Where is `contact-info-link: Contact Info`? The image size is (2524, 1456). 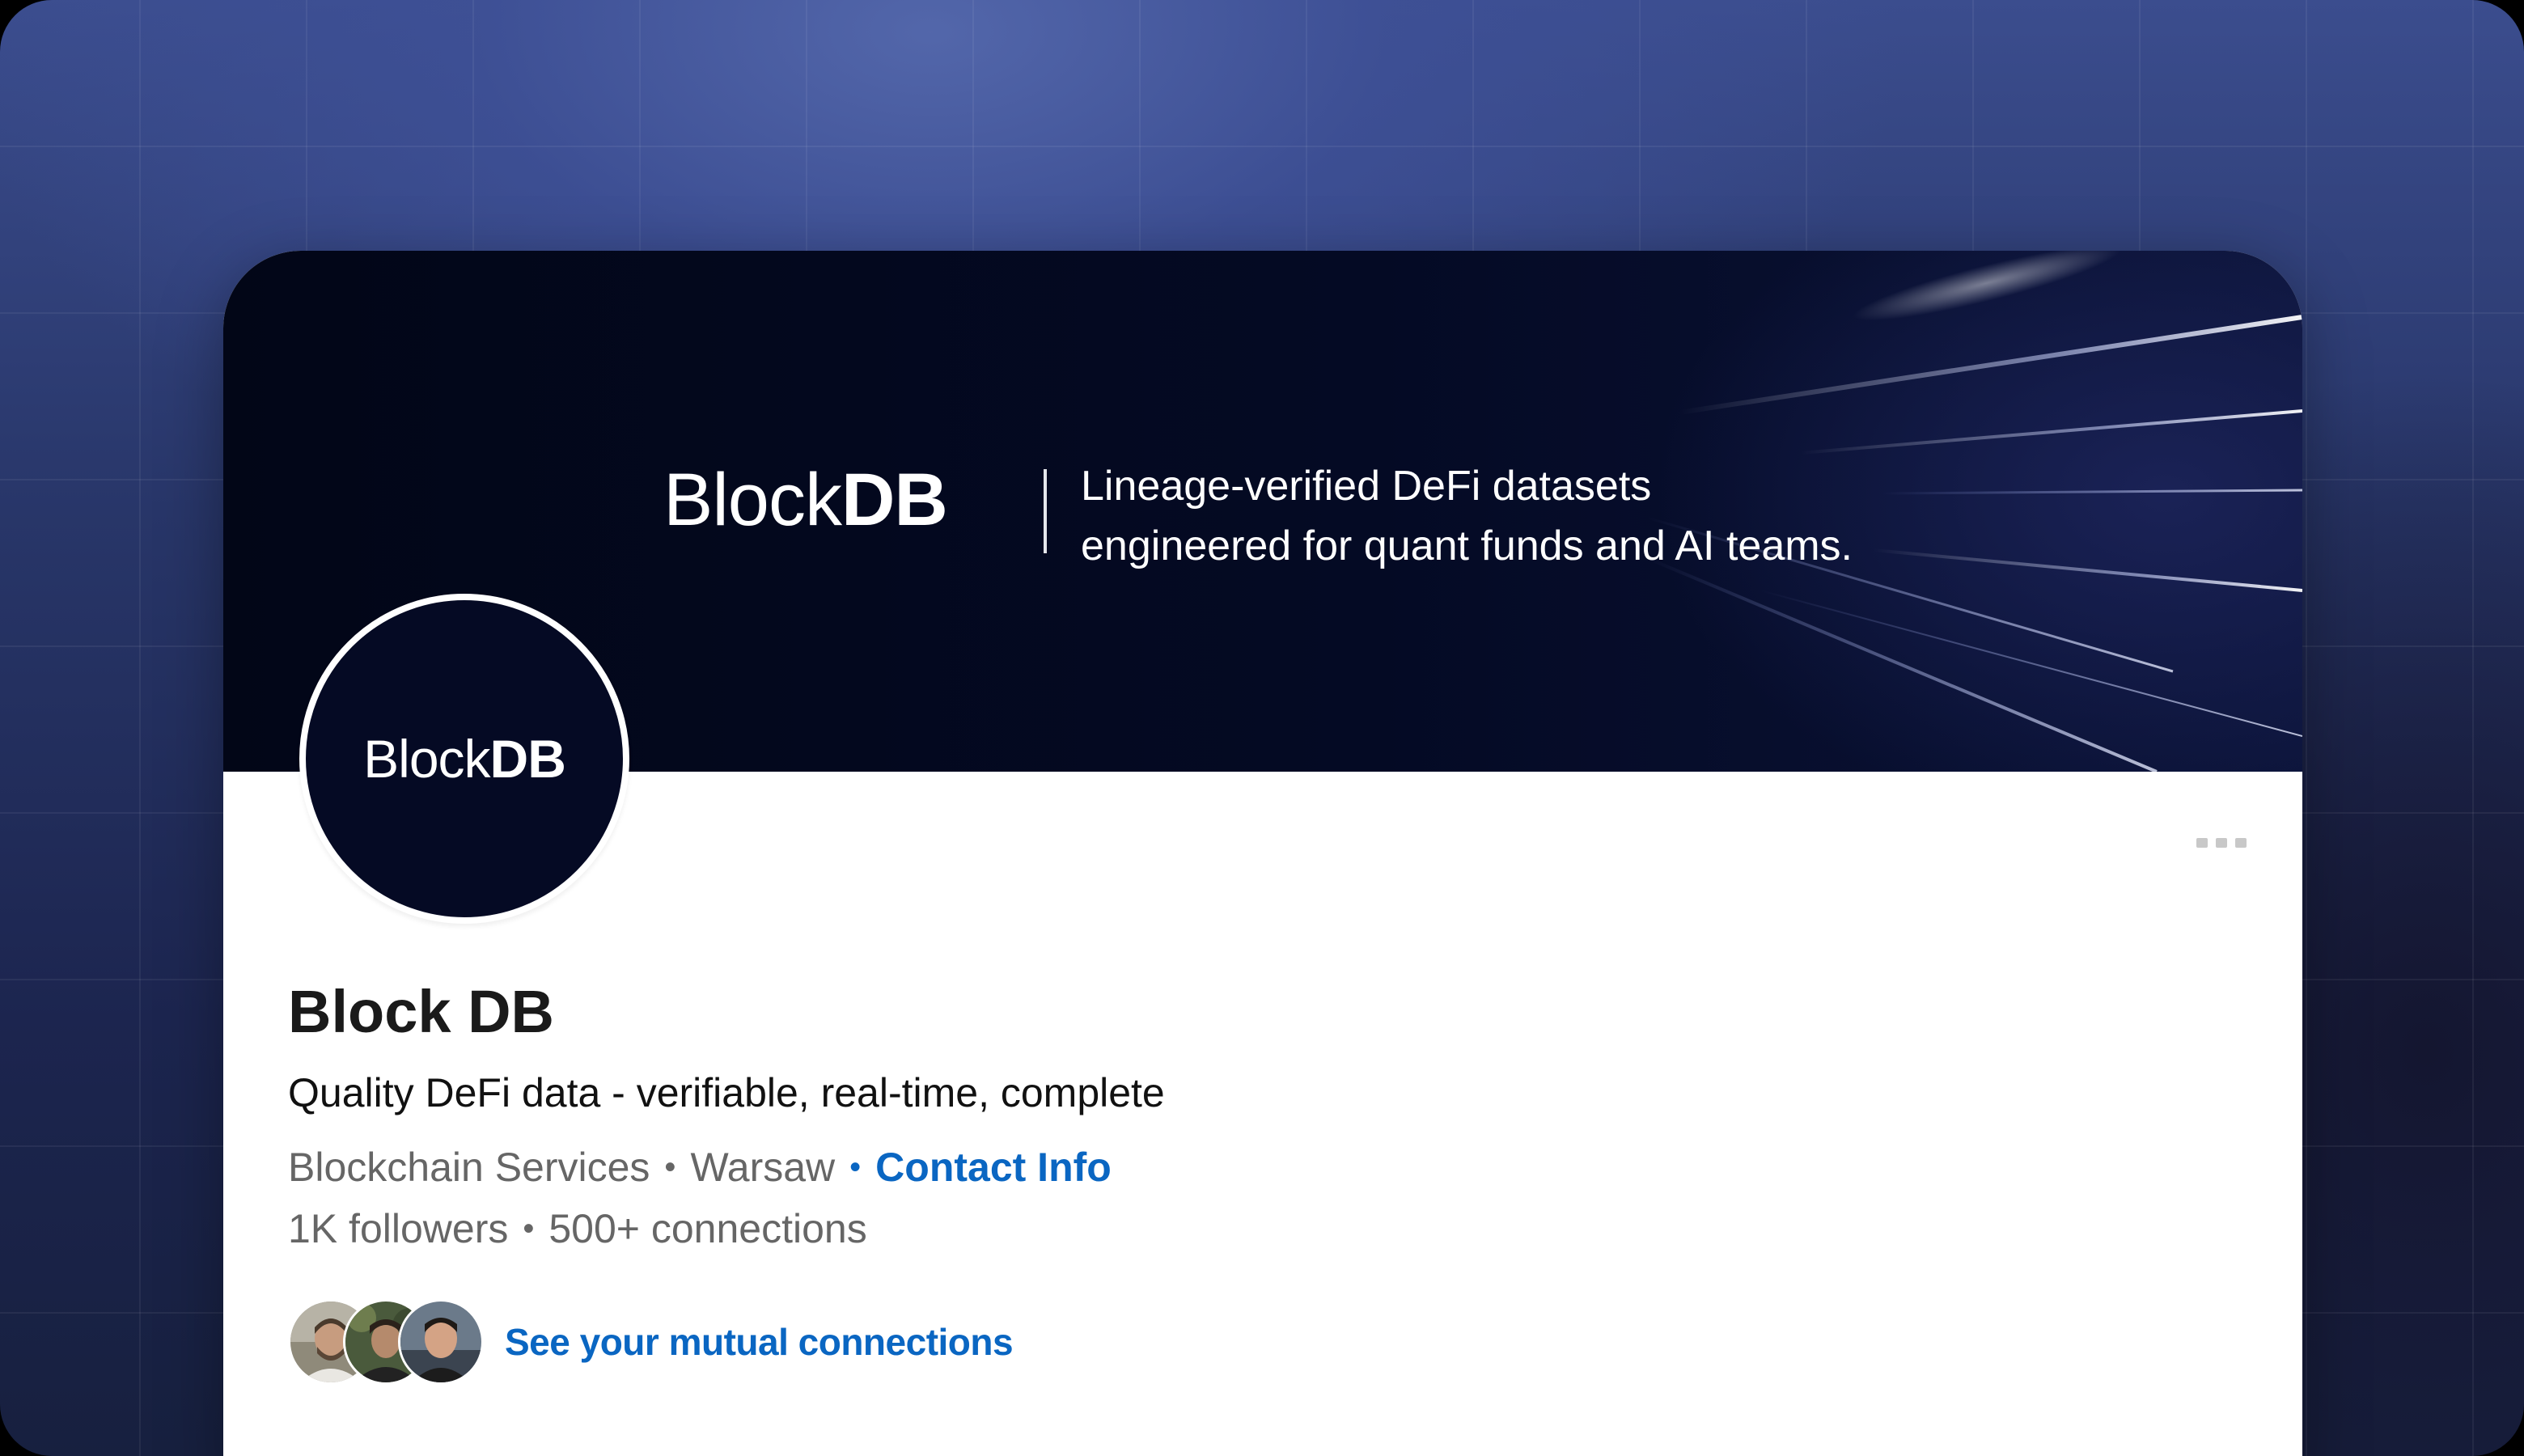
contact-info-link: Contact Info is located at coordinates (994, 1167).